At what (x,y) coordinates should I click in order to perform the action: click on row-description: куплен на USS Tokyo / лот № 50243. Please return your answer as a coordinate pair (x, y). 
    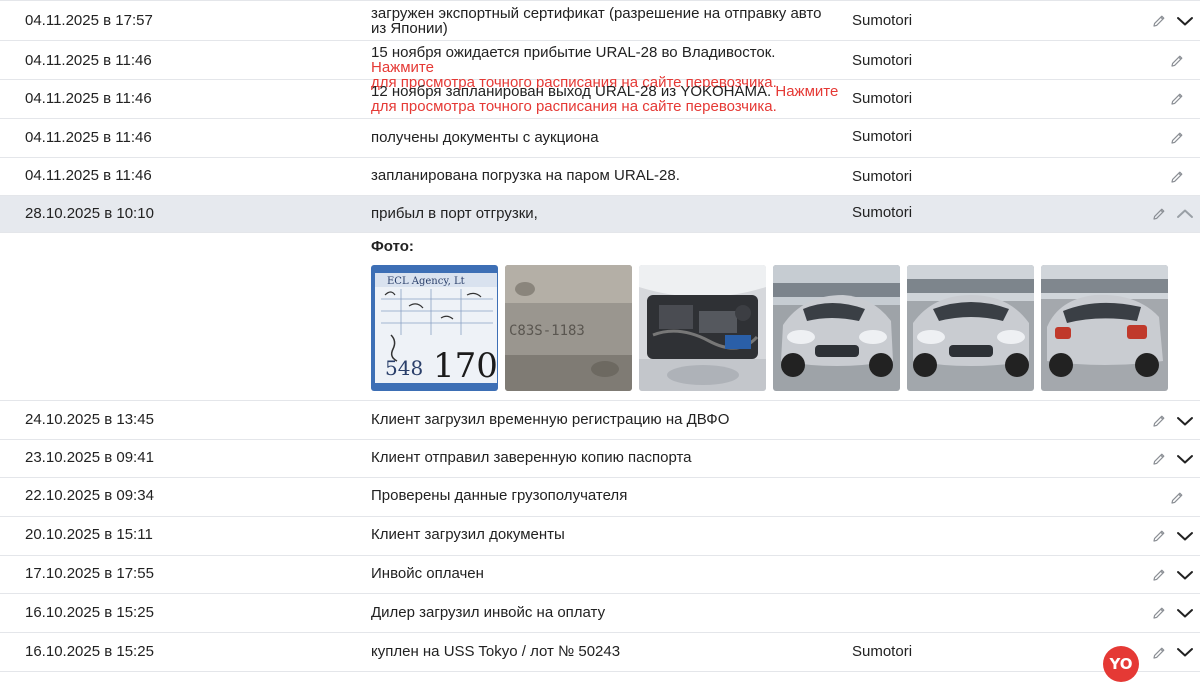
    Looking at the image, I should click on (496, 651).